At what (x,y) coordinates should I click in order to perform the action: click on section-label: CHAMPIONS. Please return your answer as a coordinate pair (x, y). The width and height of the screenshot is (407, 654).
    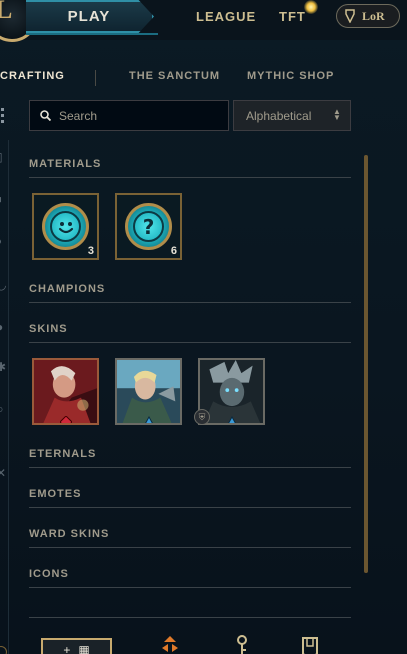
    Looking at the image, I should click on (67, 289).